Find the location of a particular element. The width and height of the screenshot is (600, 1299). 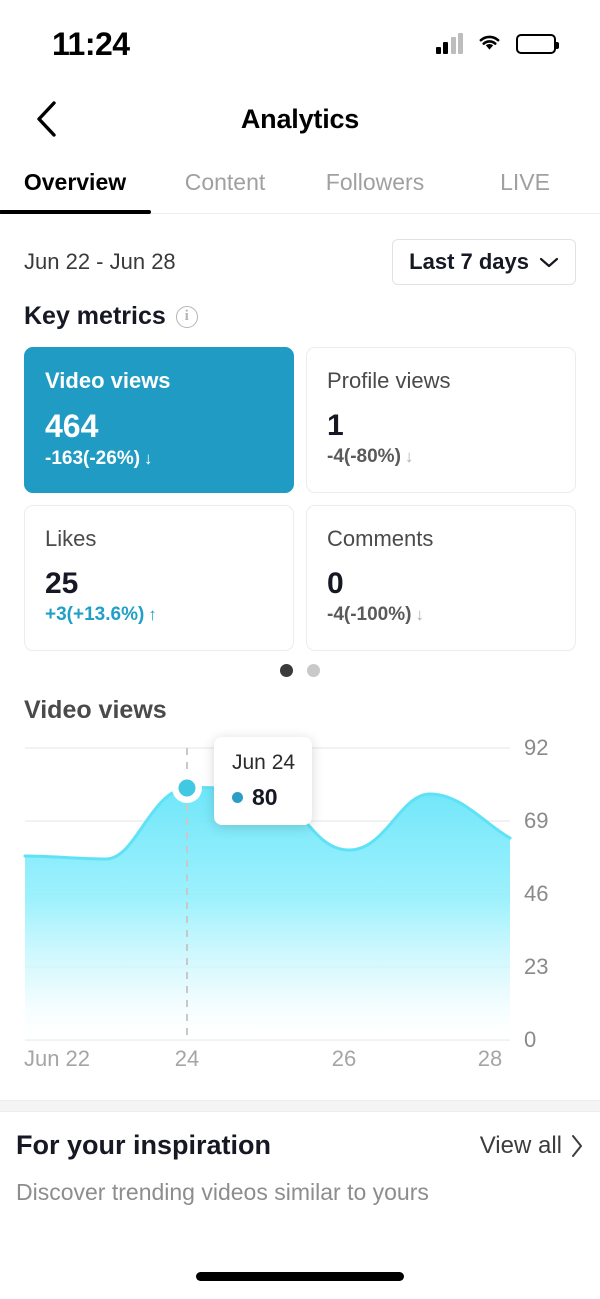

info-circle-icon: i is located at coordinates (186, 316).